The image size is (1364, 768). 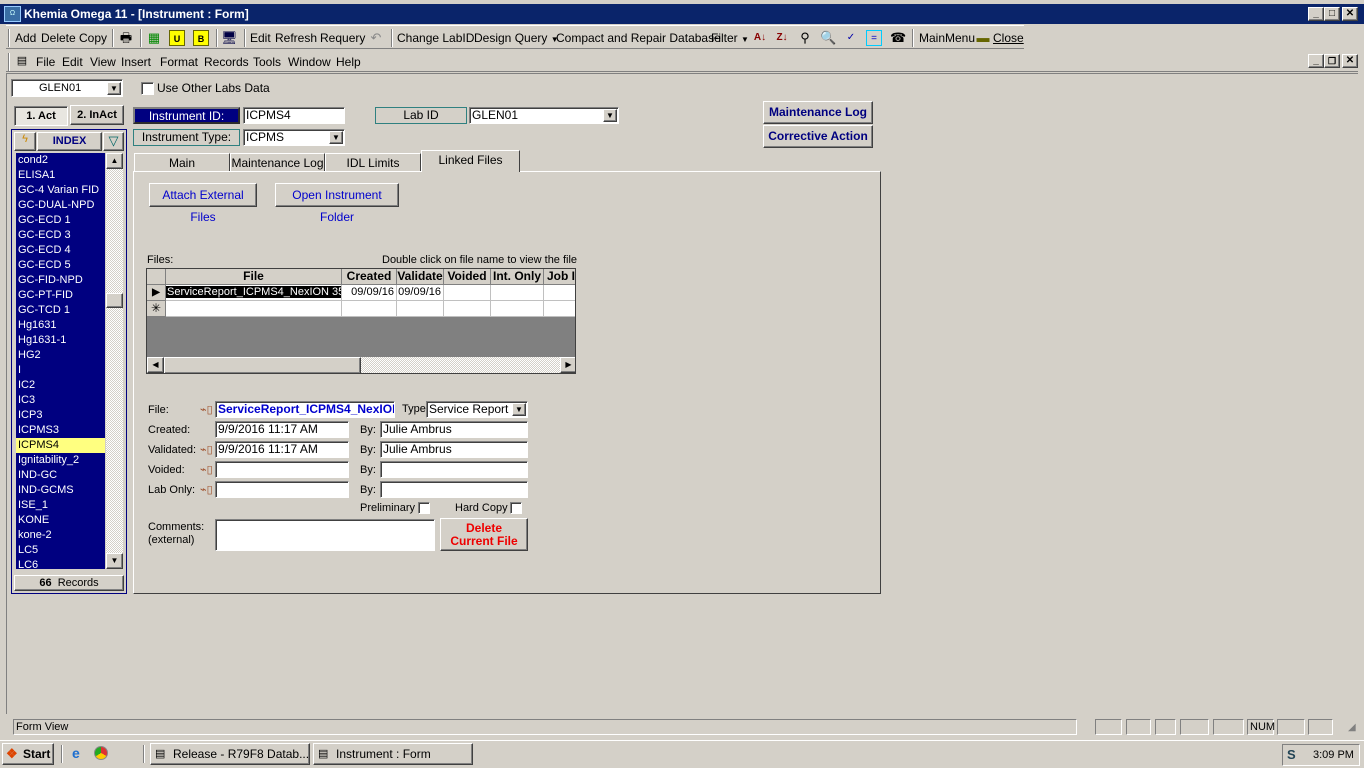 What do you see at coordinates (60, 355) in the screenshot?
I see `list-item: HG2` at bounding box center [60, 355].